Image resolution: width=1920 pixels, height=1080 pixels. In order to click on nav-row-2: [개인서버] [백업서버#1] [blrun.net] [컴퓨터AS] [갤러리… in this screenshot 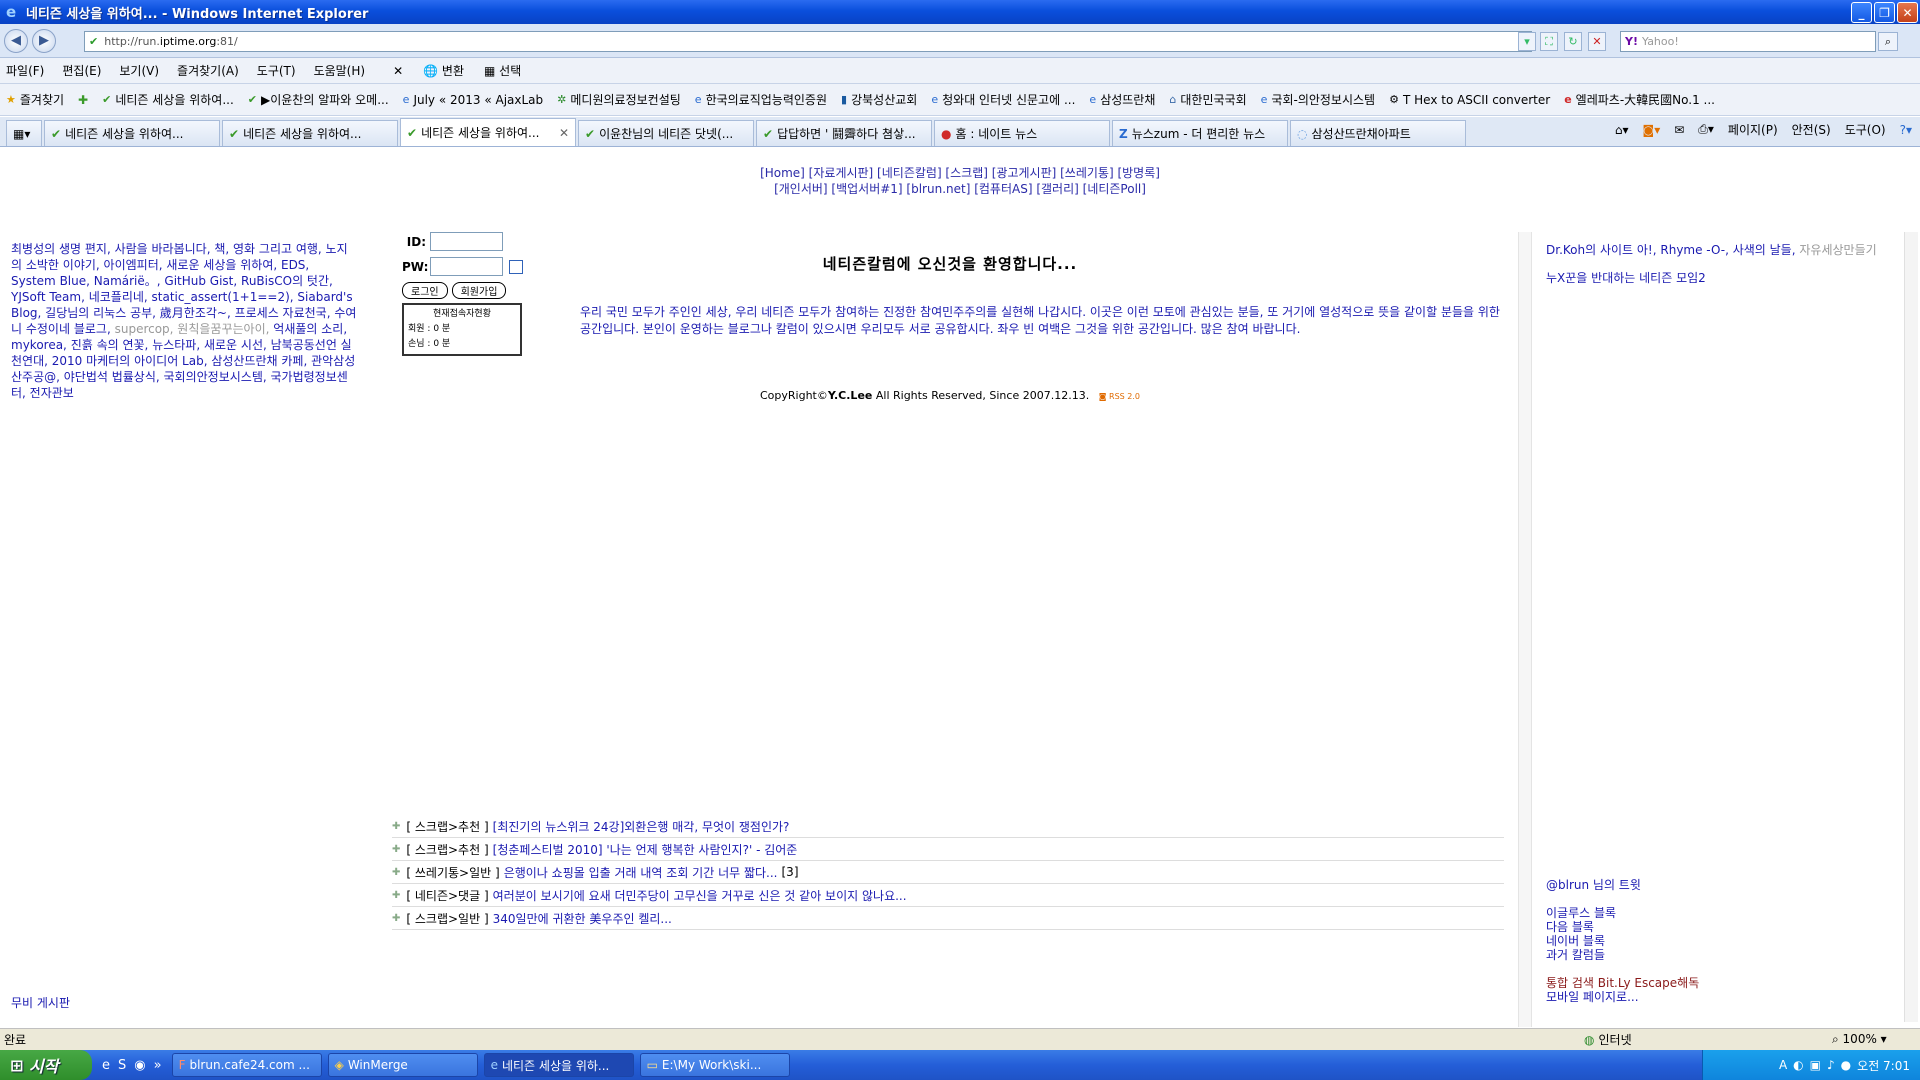, I will do `click(960, 189)`.